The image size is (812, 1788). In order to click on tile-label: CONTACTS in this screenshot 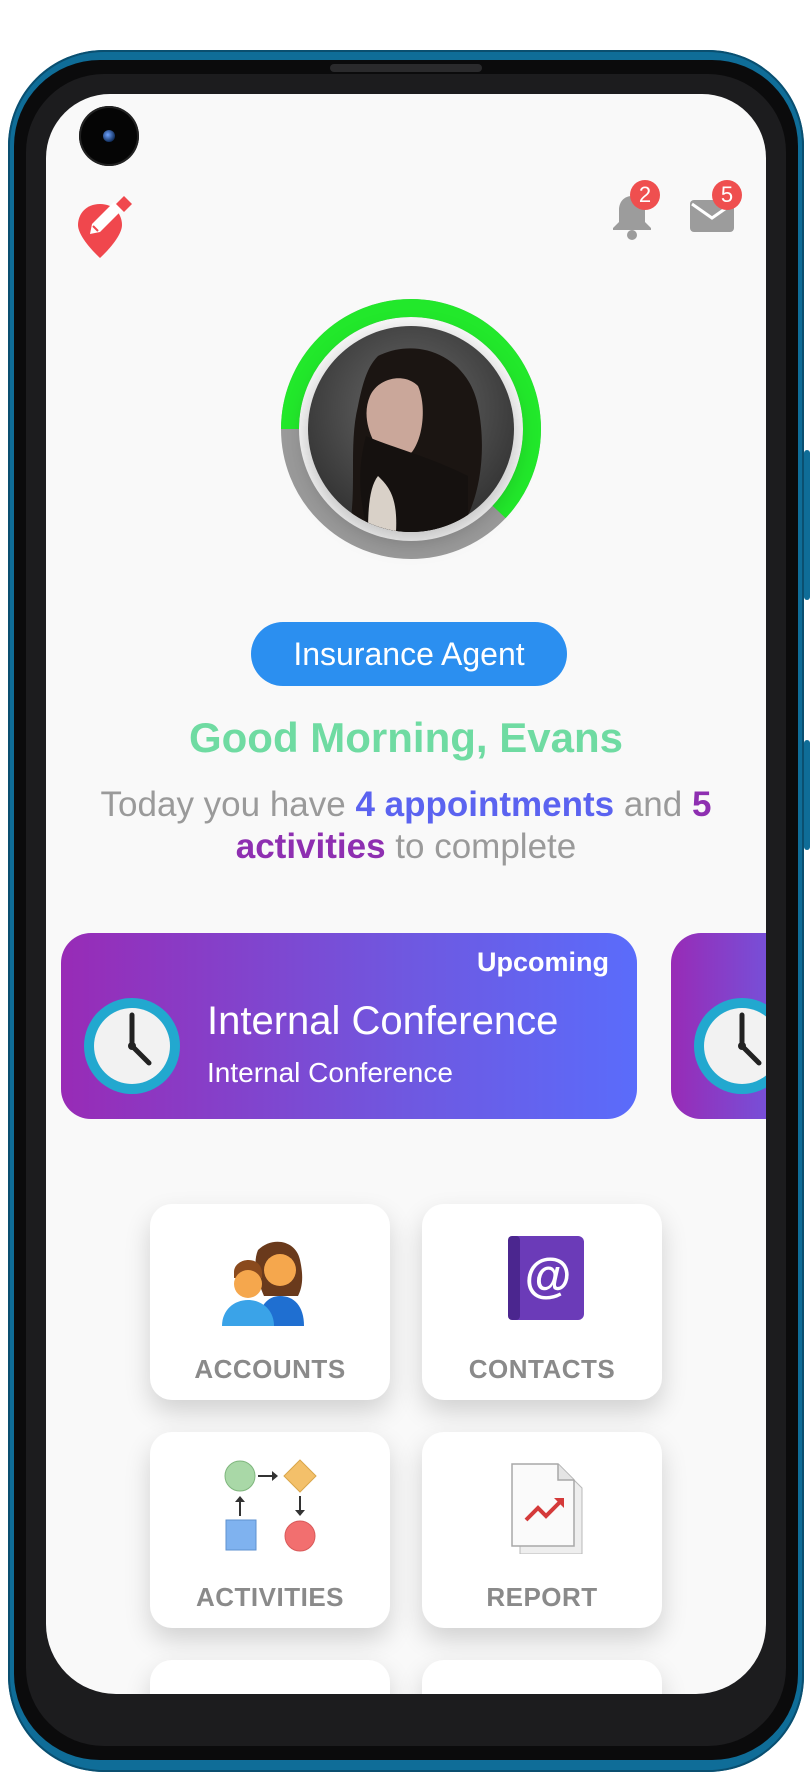, I will do `click(542, 1369)`.